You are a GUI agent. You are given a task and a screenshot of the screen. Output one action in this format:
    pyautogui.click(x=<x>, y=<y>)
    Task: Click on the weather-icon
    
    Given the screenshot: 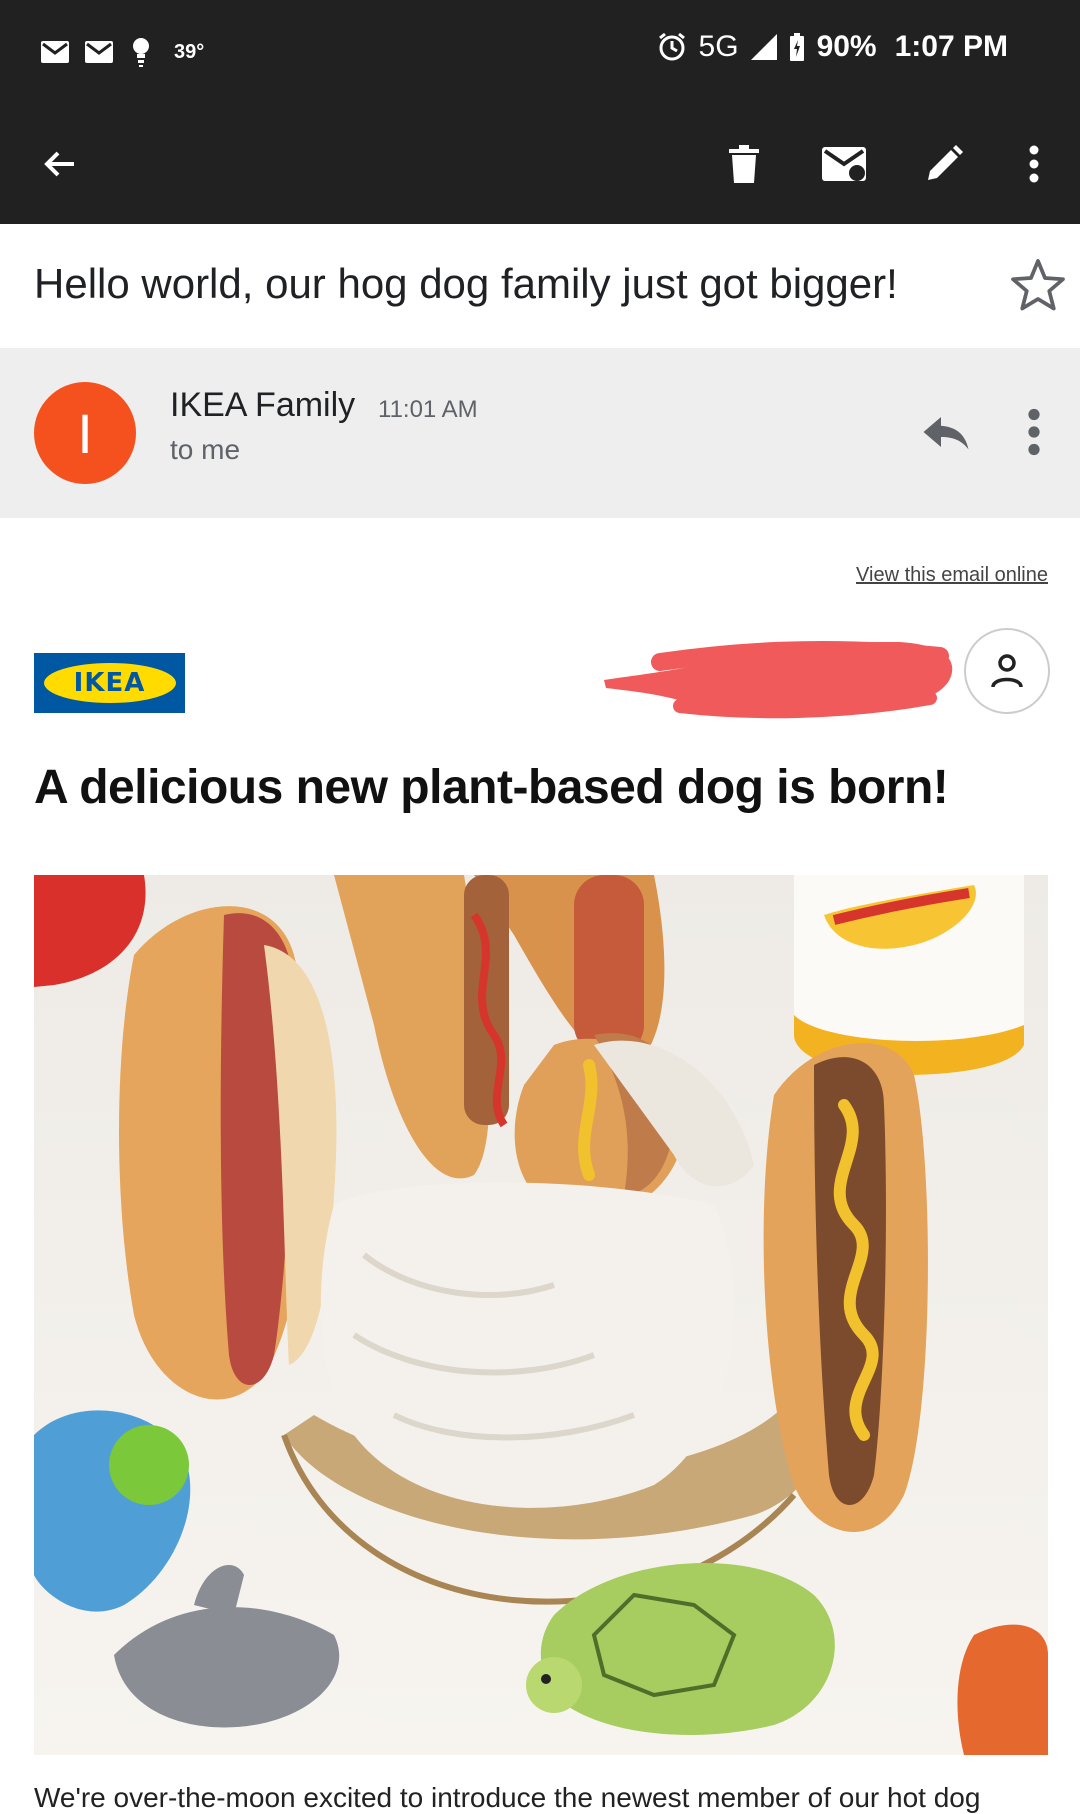 What is the action you would take?
    pyautogui.click(x=141, y=52)
    